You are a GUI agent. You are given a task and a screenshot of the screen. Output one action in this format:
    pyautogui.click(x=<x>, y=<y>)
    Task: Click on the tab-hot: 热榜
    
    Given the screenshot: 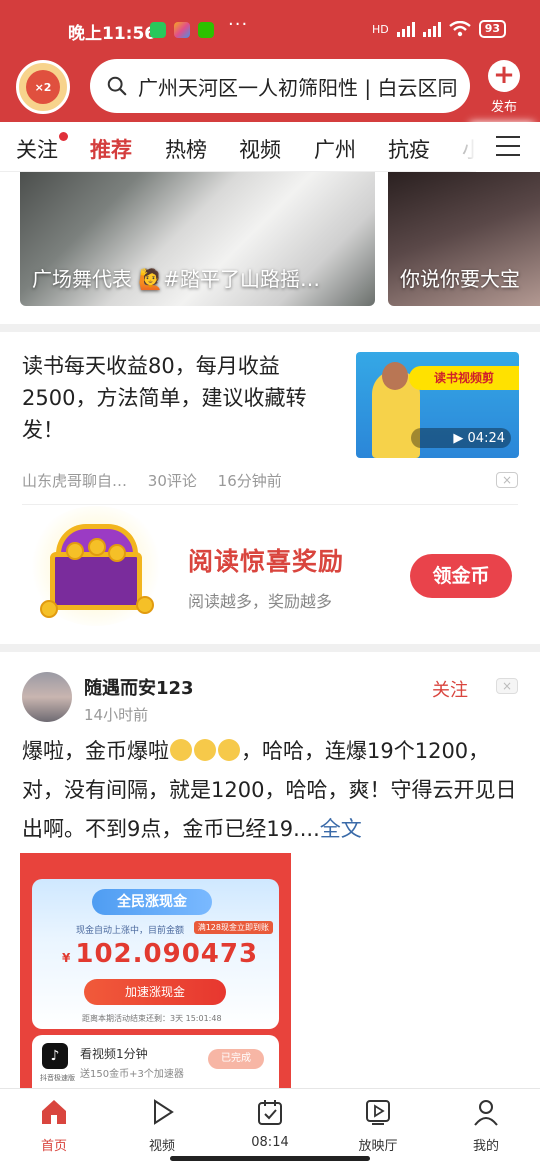 What is the action you would take?
    pyautogui.click(x=186, y=149)
    